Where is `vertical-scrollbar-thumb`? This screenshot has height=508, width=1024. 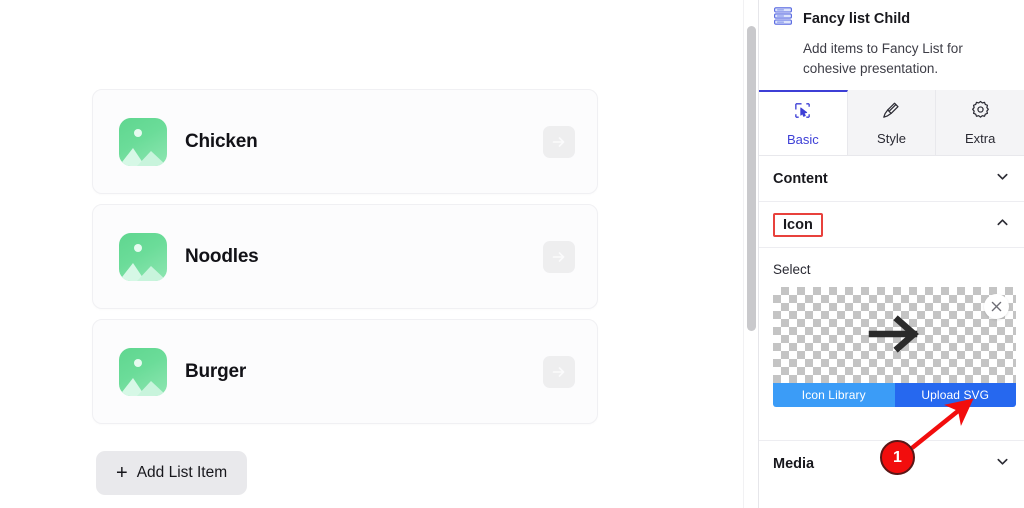
vertical-scrollbar-thumb is located at coordinates (751, 178).